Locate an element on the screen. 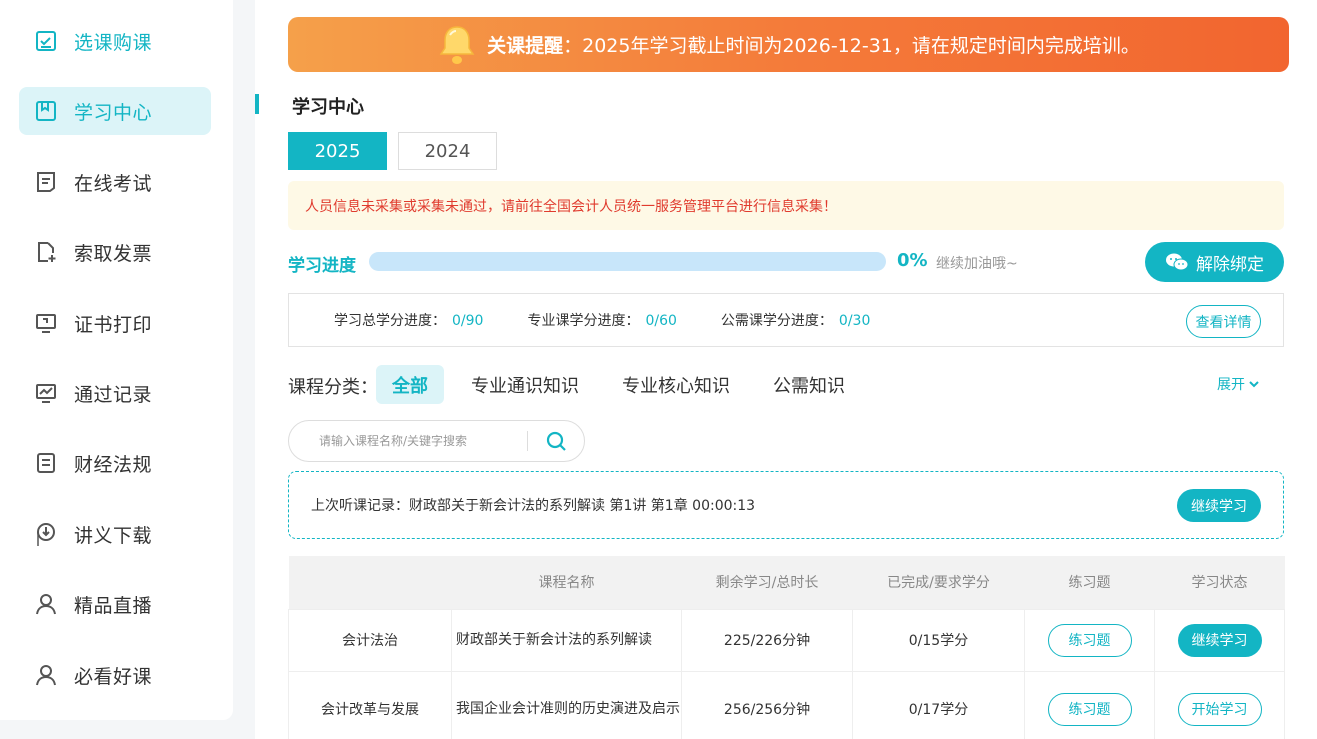 The height and width of the screenshot is (739, 1317). course-name: 我国企业会计准则的历史演进及启示 is located at coordinates (566, 704).